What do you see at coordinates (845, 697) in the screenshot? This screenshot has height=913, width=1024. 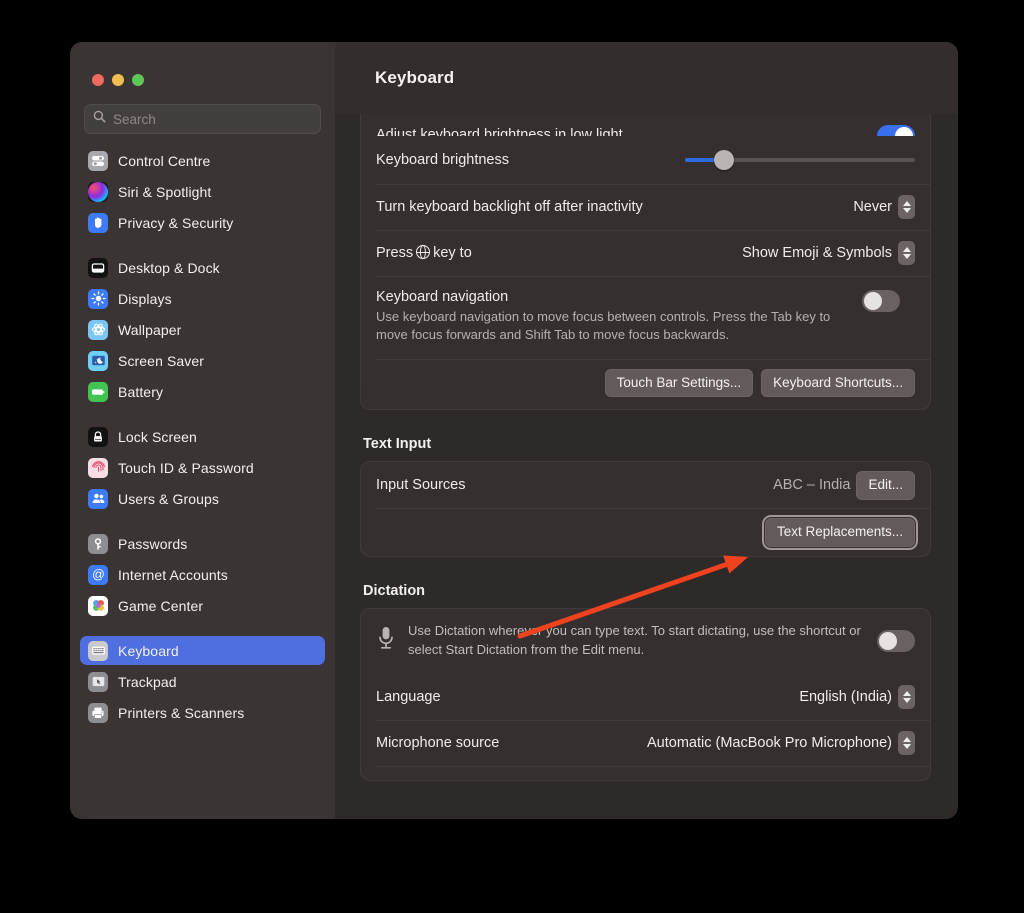 I see `dictation-language-value: English (India)` at bounding box center [845, 697].